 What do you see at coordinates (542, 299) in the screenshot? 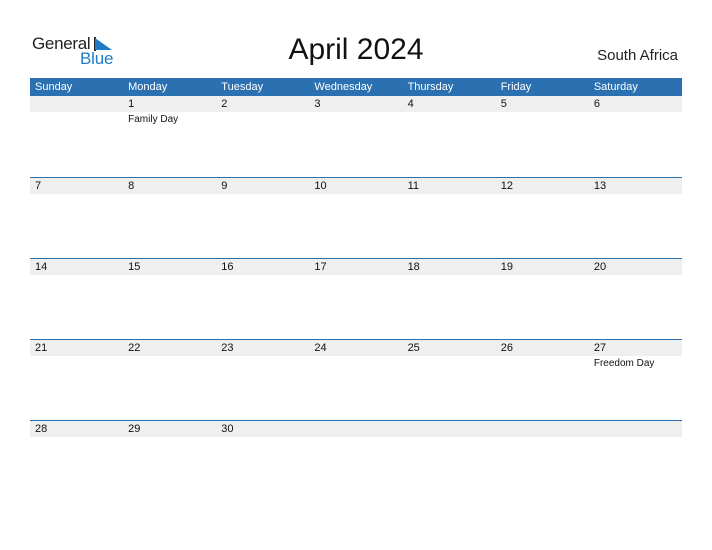
I see `day-cell: 19` at bounding box center [542, 299].